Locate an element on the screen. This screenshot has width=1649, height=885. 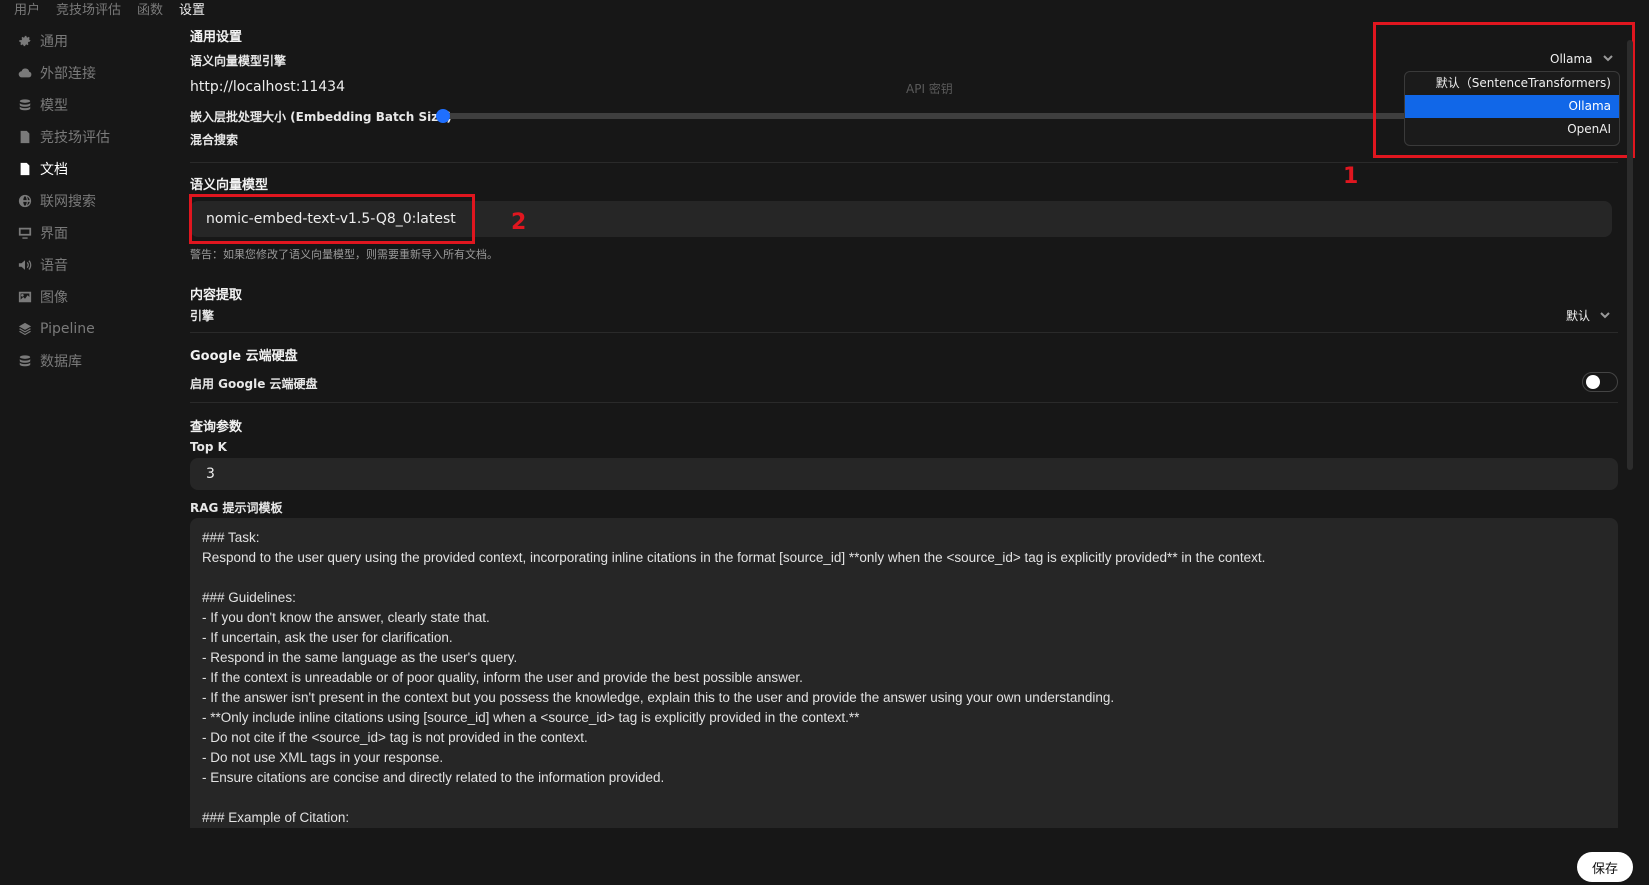
save-button: 保存 is located at coordinates (1605, 867).